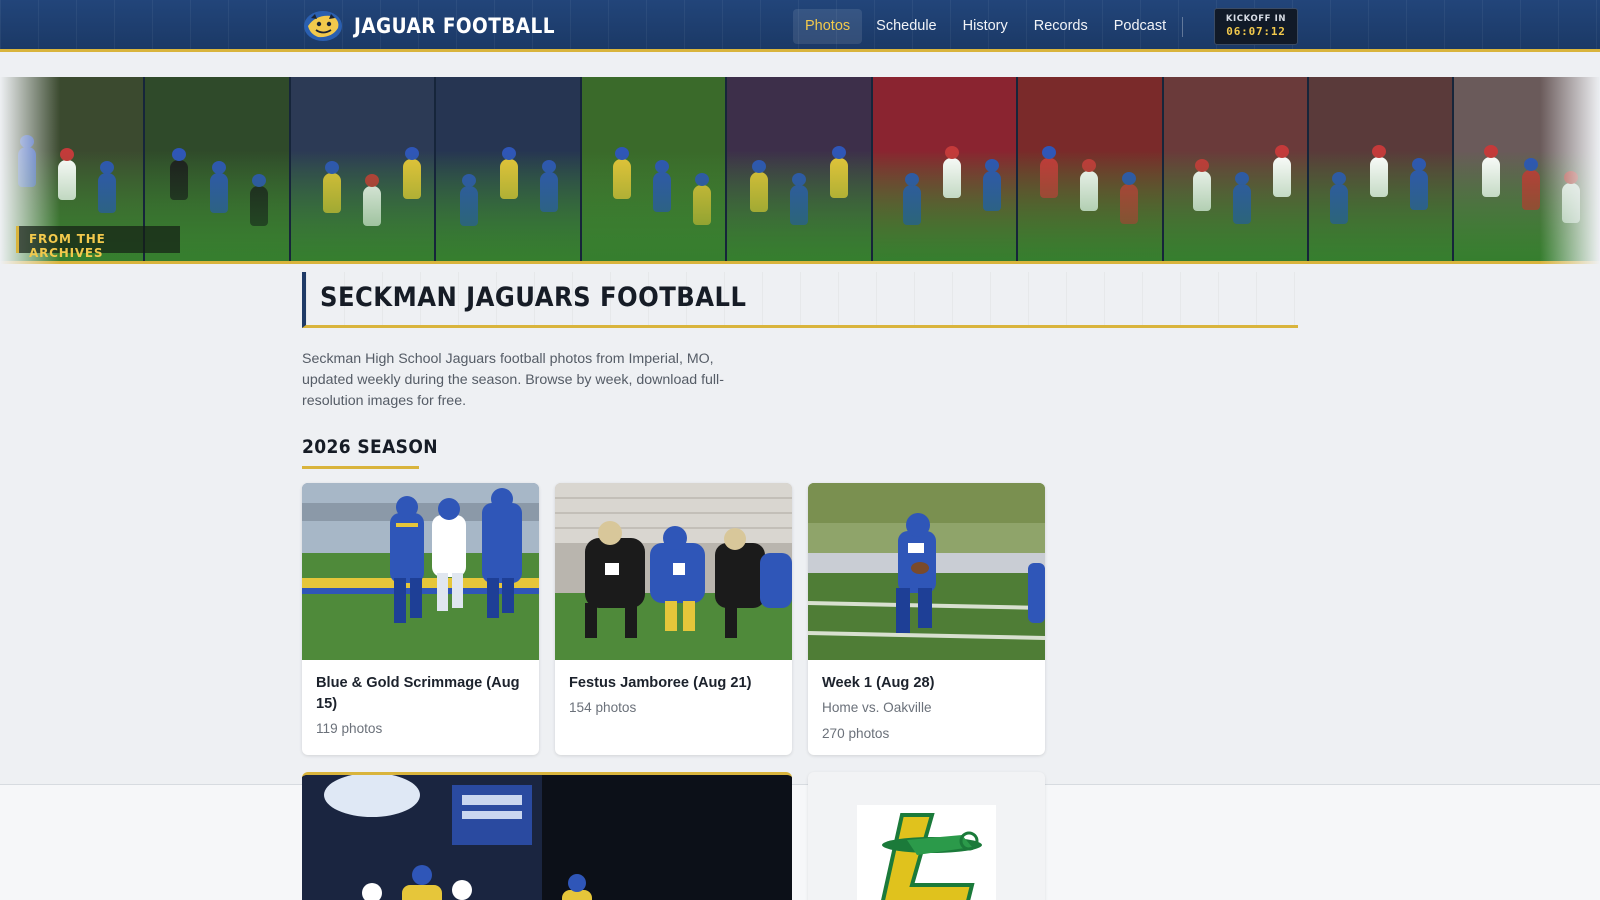 This screenshot has height=900, width=1600. What do you see at coordinates (927, 683) in the screenshot?
I see `card-title: Week 1 (Aug 28)` at bounding box center [927, 683].